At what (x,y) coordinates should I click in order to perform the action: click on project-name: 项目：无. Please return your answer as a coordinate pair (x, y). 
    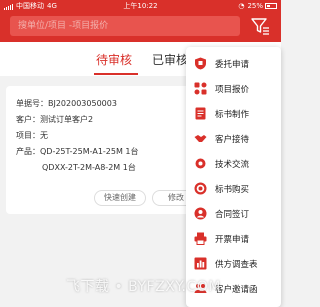
    Looking at the image, I should click on (32, 135).